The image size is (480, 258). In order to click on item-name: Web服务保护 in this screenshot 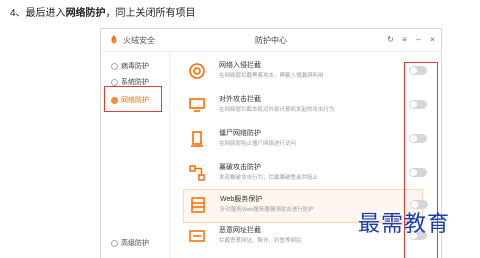, I will do `click(241, 199)`.